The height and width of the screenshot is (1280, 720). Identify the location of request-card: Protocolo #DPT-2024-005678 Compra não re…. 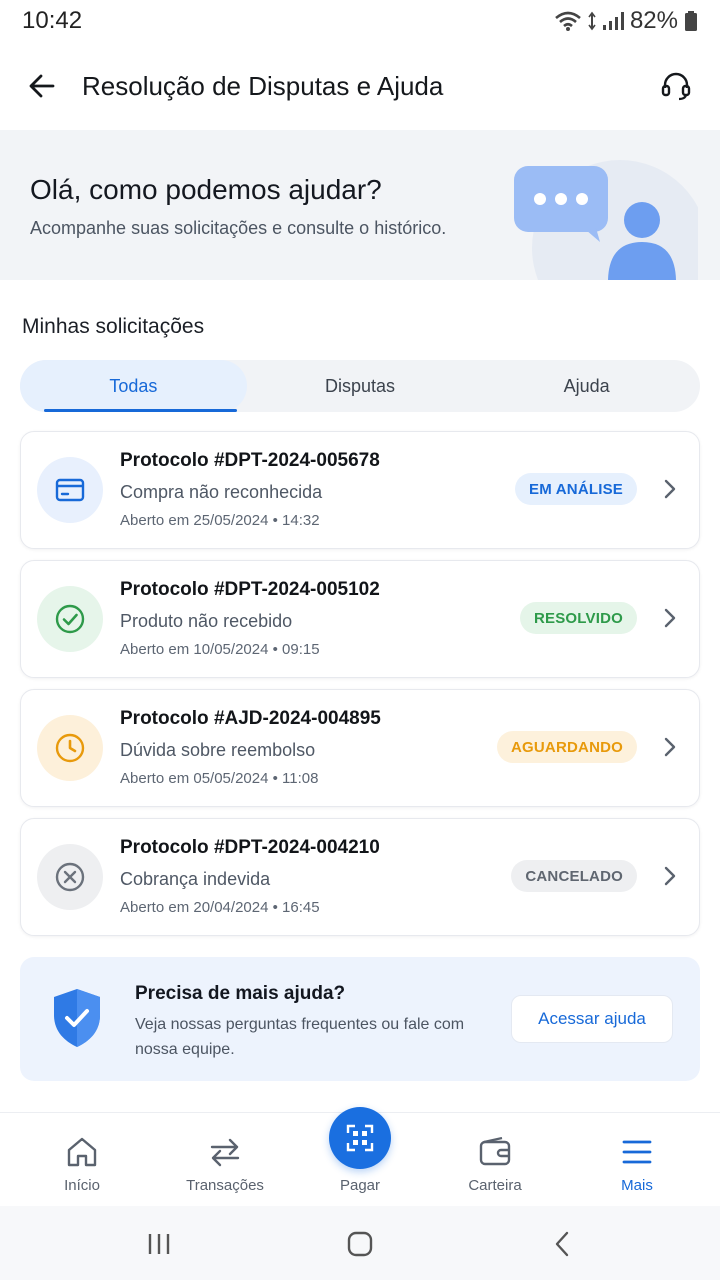
(360, 490).